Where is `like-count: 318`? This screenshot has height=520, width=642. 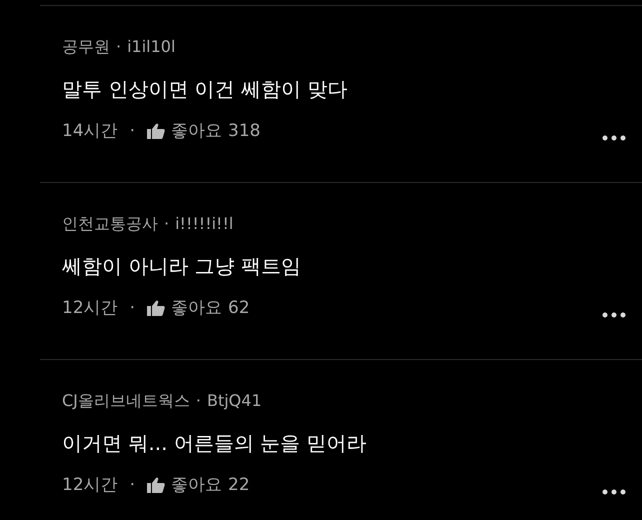
like-count: 318 is located at coordinates (244, 131).